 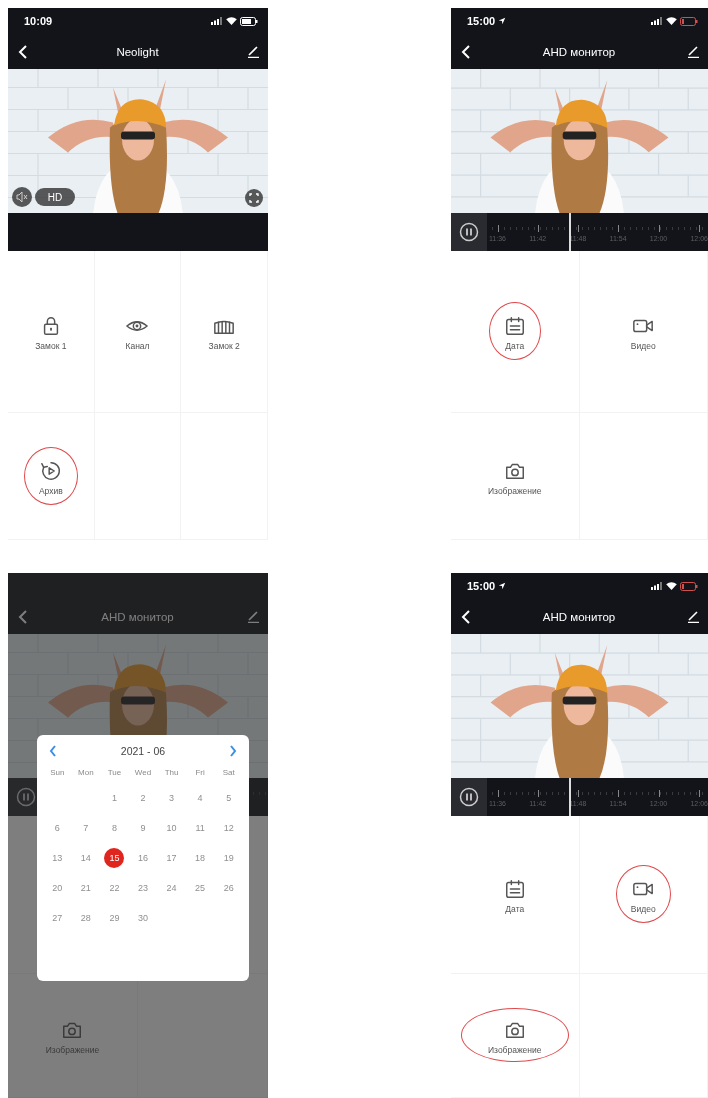 What do you see at coordinates (57, 888) in the screenshot?
I see `calendar-day: 20` at bounding box center [57, 888].